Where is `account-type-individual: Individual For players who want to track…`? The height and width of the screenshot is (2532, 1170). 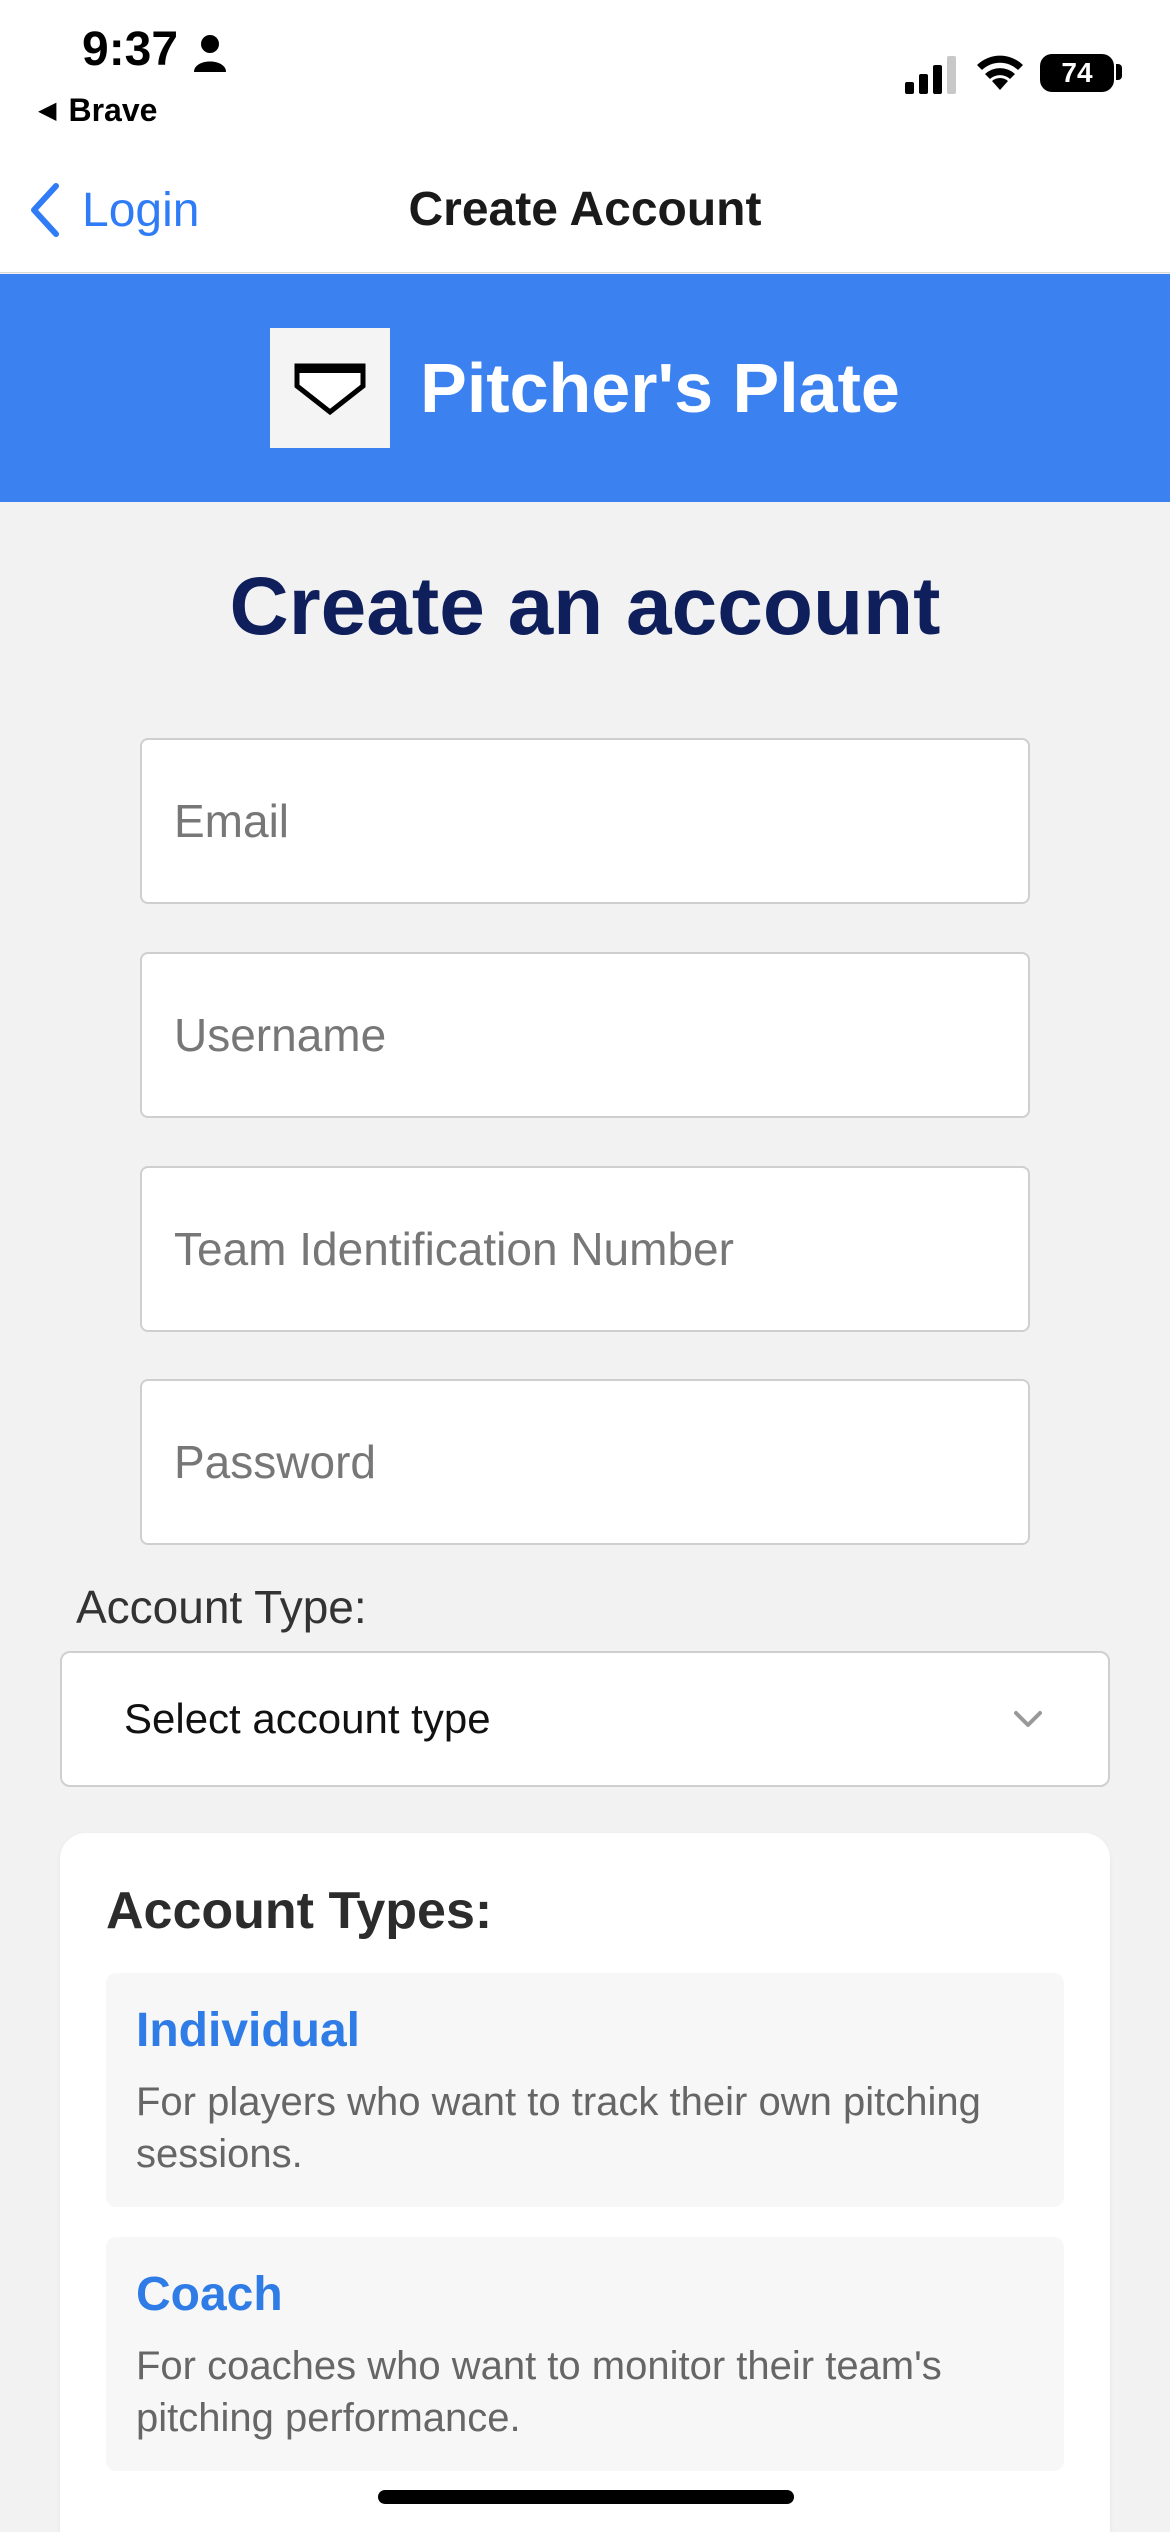 account-type-individual: Individual For players who want to track… is located at coordinates (585, 2090).